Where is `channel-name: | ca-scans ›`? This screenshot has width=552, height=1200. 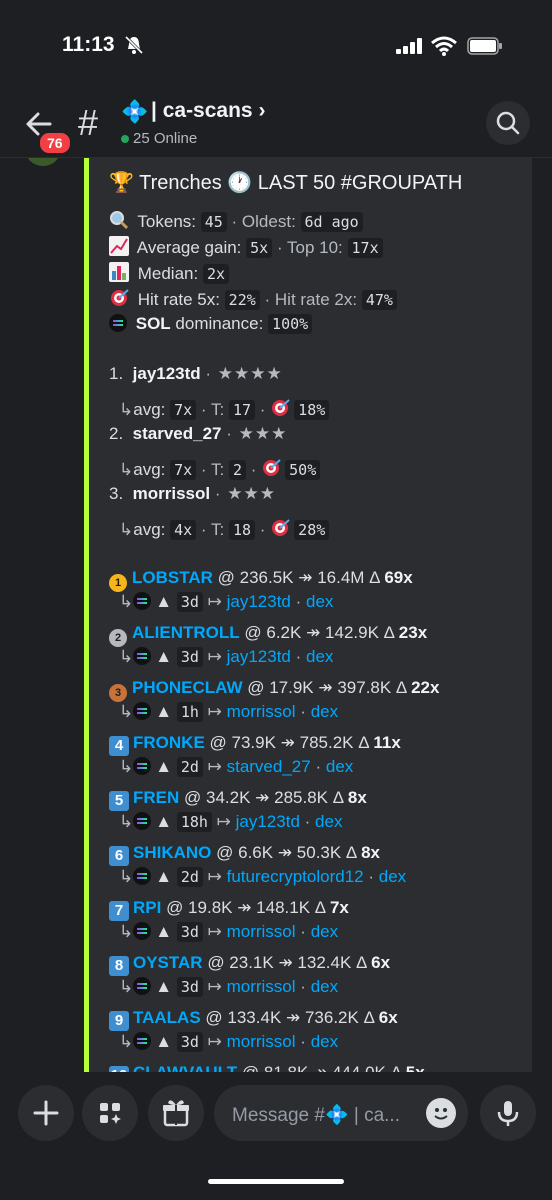
channel-name: | ca-scans › is located at coordinates (208, 111).